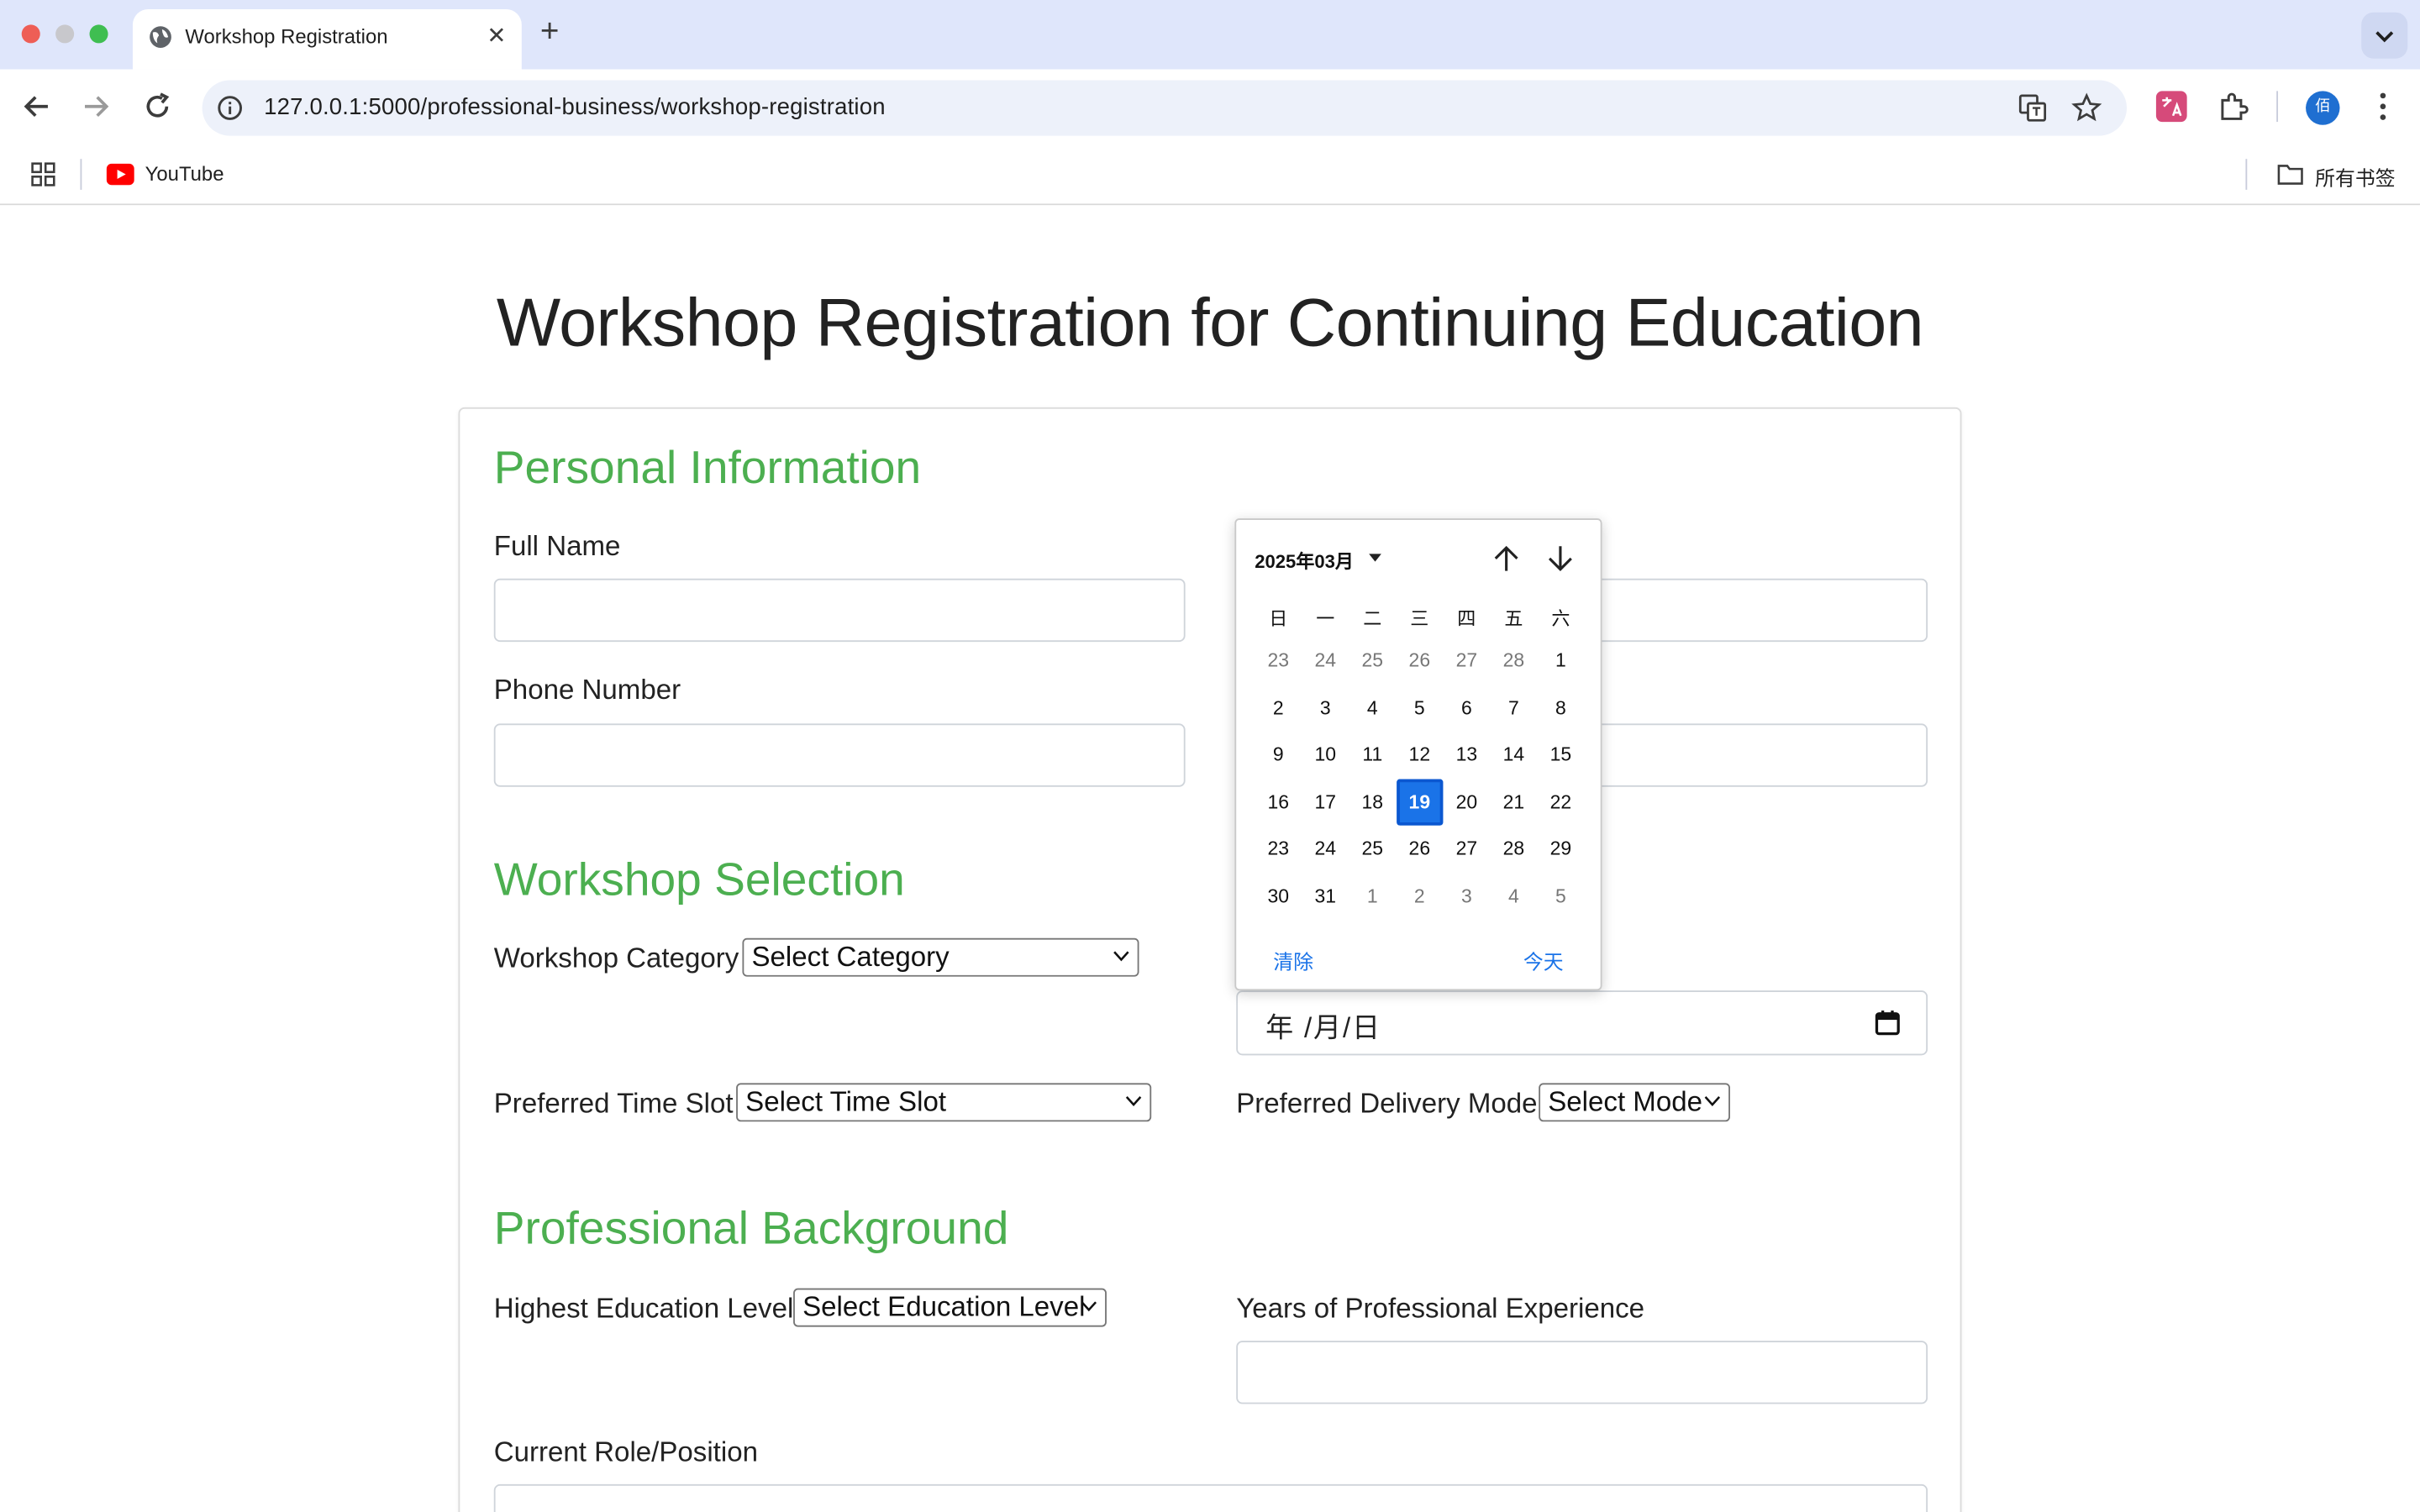  What do you see at coordinates (65, 34) in the screenshot?
I see `minimize-window-button` at bounding box center [65, 34].